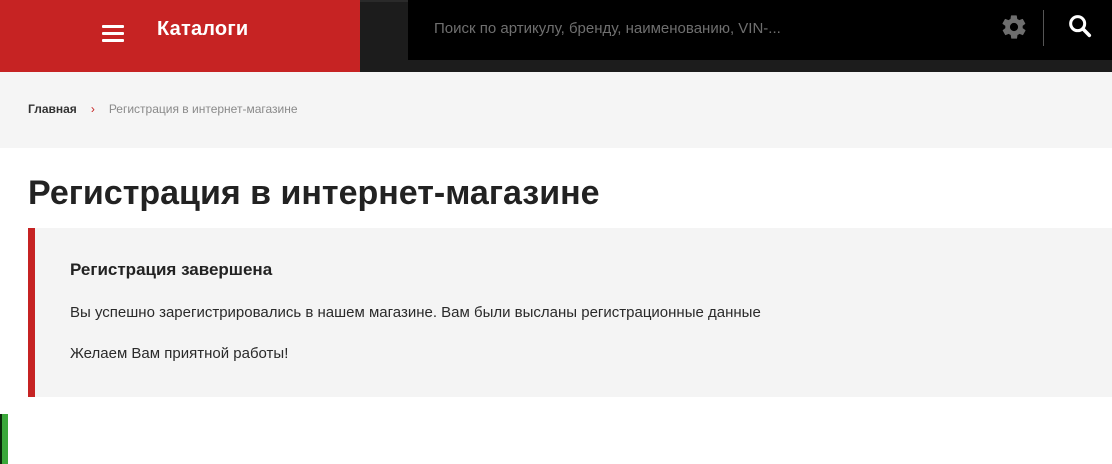 Image resolution: width=1112 pixels, height=464 pixels. I want to click on breadcrumb-home-link: Главная, so click(52, 109).